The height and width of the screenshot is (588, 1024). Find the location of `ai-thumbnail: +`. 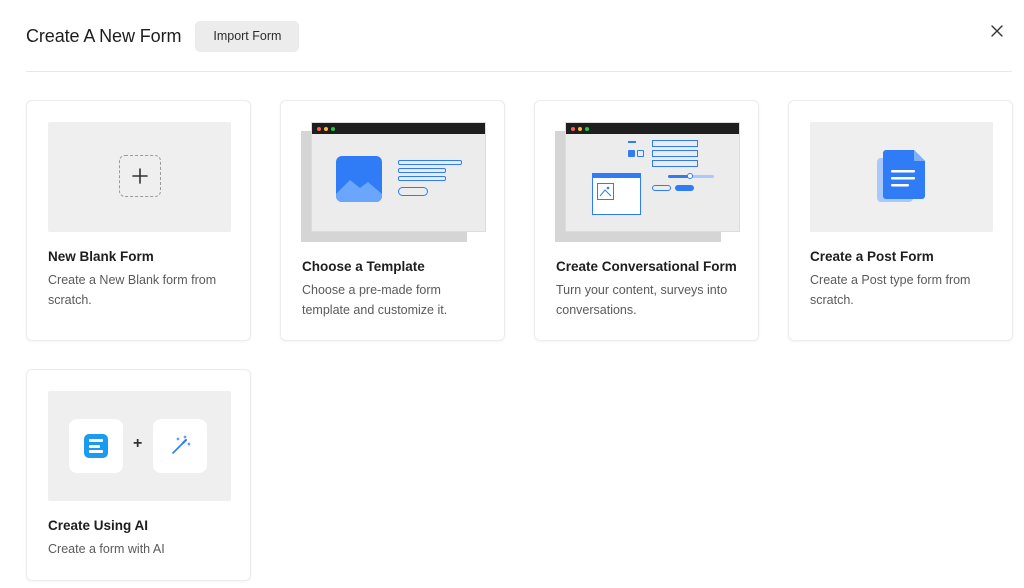

ai-thumbnail: + is located at coordinates (139, 446).